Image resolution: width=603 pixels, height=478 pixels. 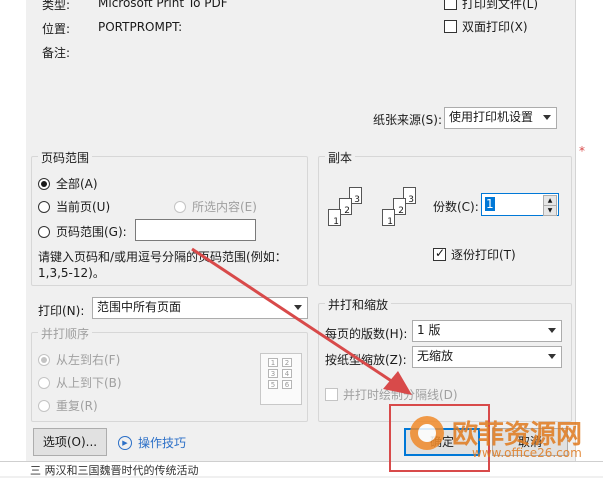 I want to click on office-logo-icon, so click(x=427, y=433).